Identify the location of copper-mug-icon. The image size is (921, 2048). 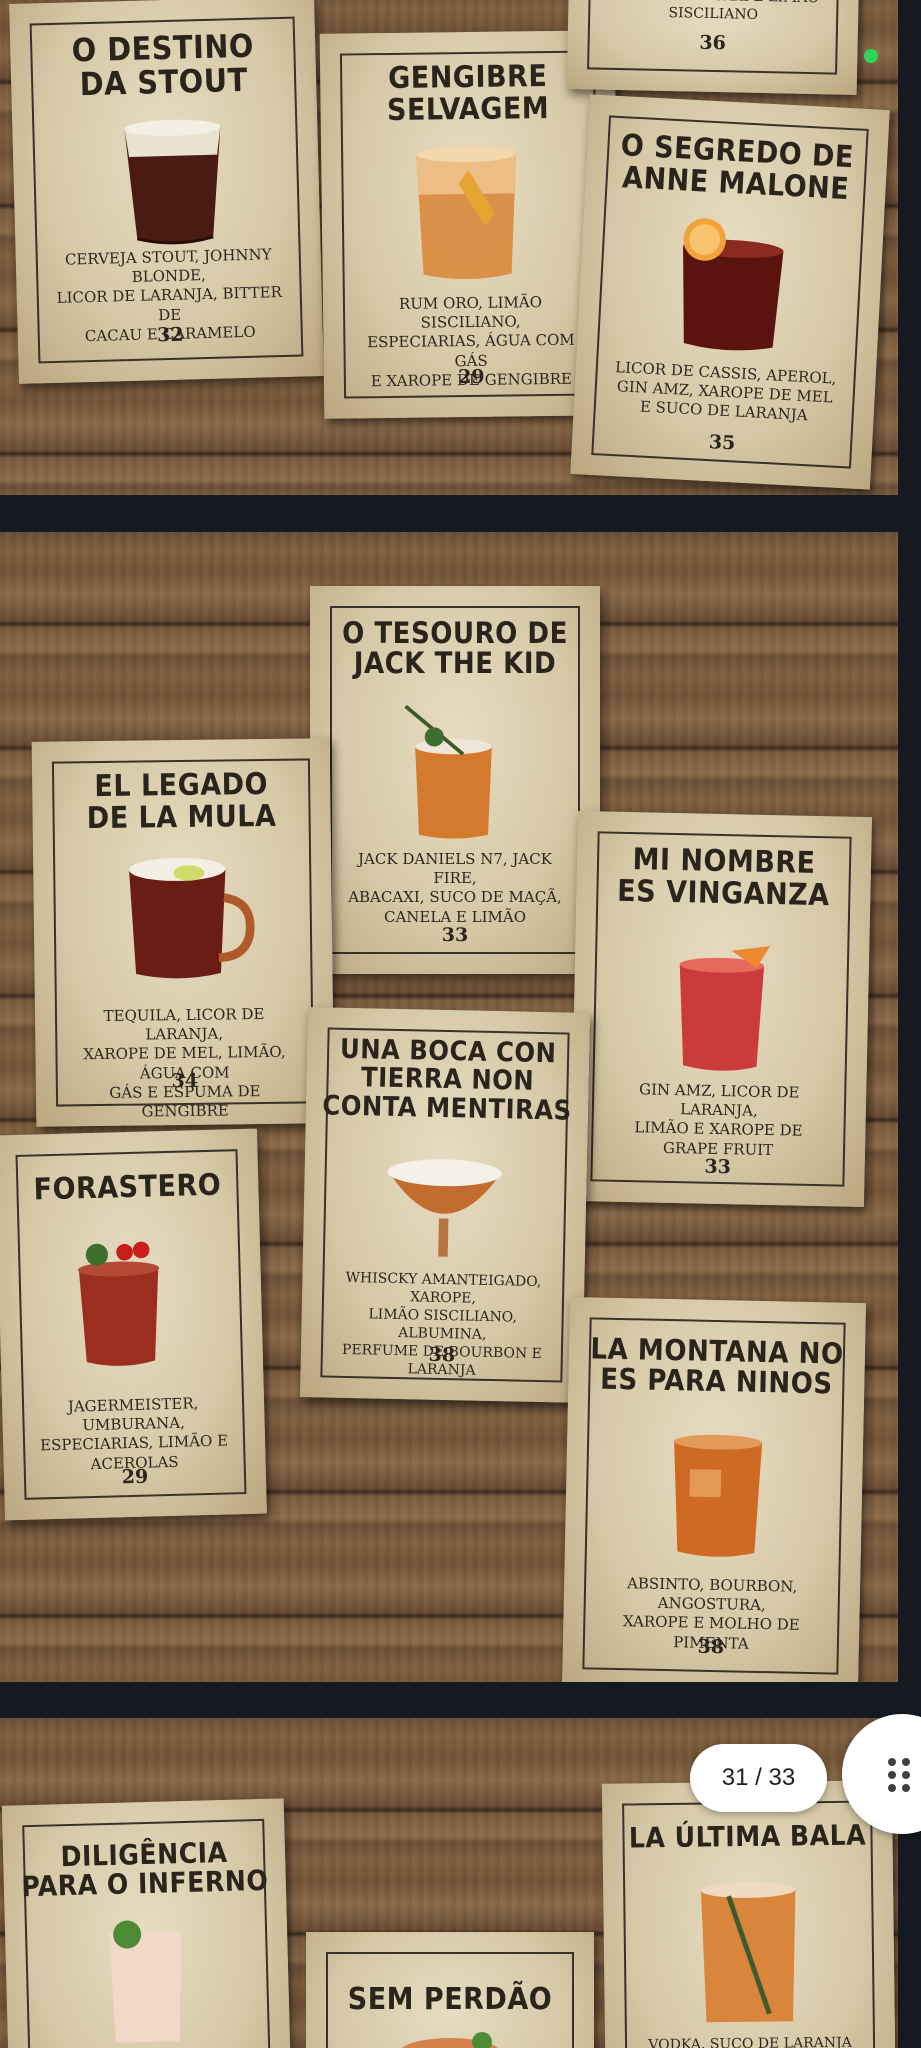
(192, 918).